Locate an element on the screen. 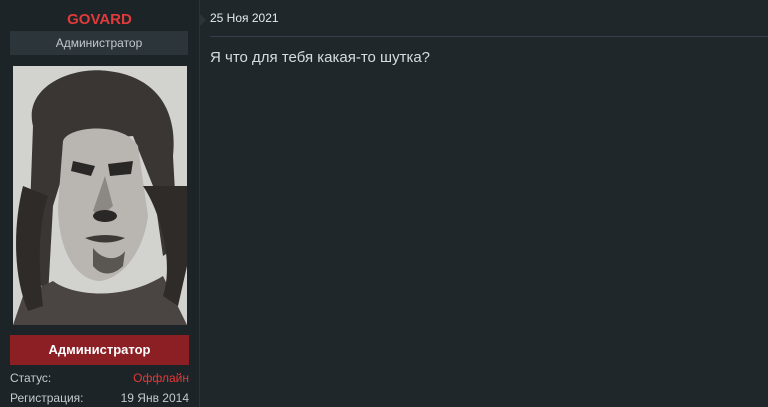 The width and height of the screenshot is (768, 407). status-row: Статус: Оффлайн is located at coordinates (99, 378).